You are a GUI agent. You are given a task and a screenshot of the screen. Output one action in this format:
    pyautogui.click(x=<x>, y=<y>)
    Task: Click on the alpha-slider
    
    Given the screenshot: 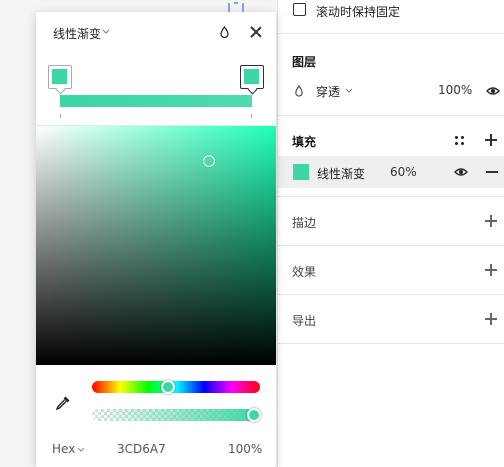 What is the action you would take?
    pyautogui.click(x=176, y=415)
    